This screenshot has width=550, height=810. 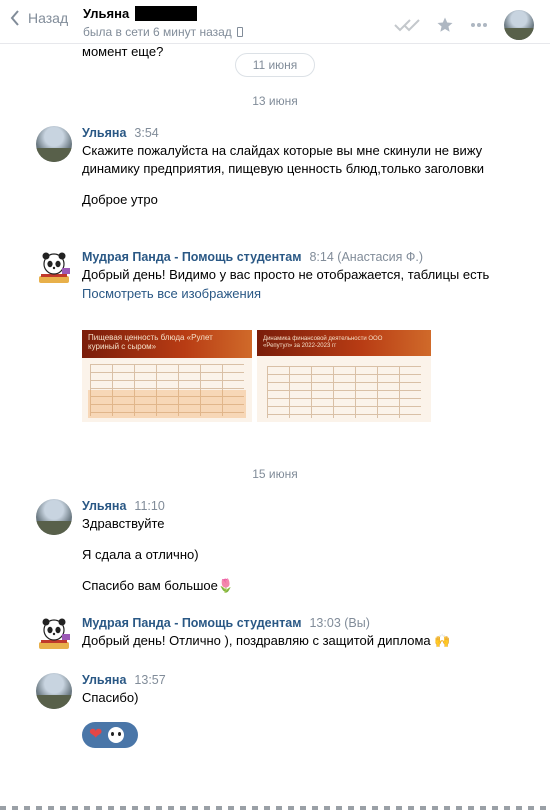 What do you see at coordinates (116, 735) in the screenshot?
I see `panda-reaction-icon` at bounding box center [116, 735].